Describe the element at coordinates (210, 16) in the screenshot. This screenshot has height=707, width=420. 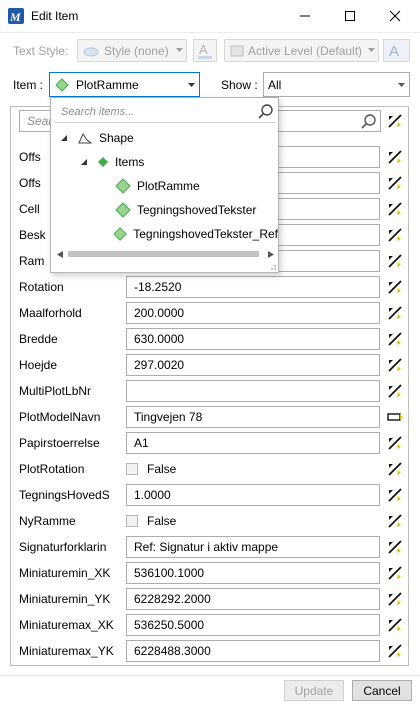
I see `title-bar: M Edit Item` at that location.